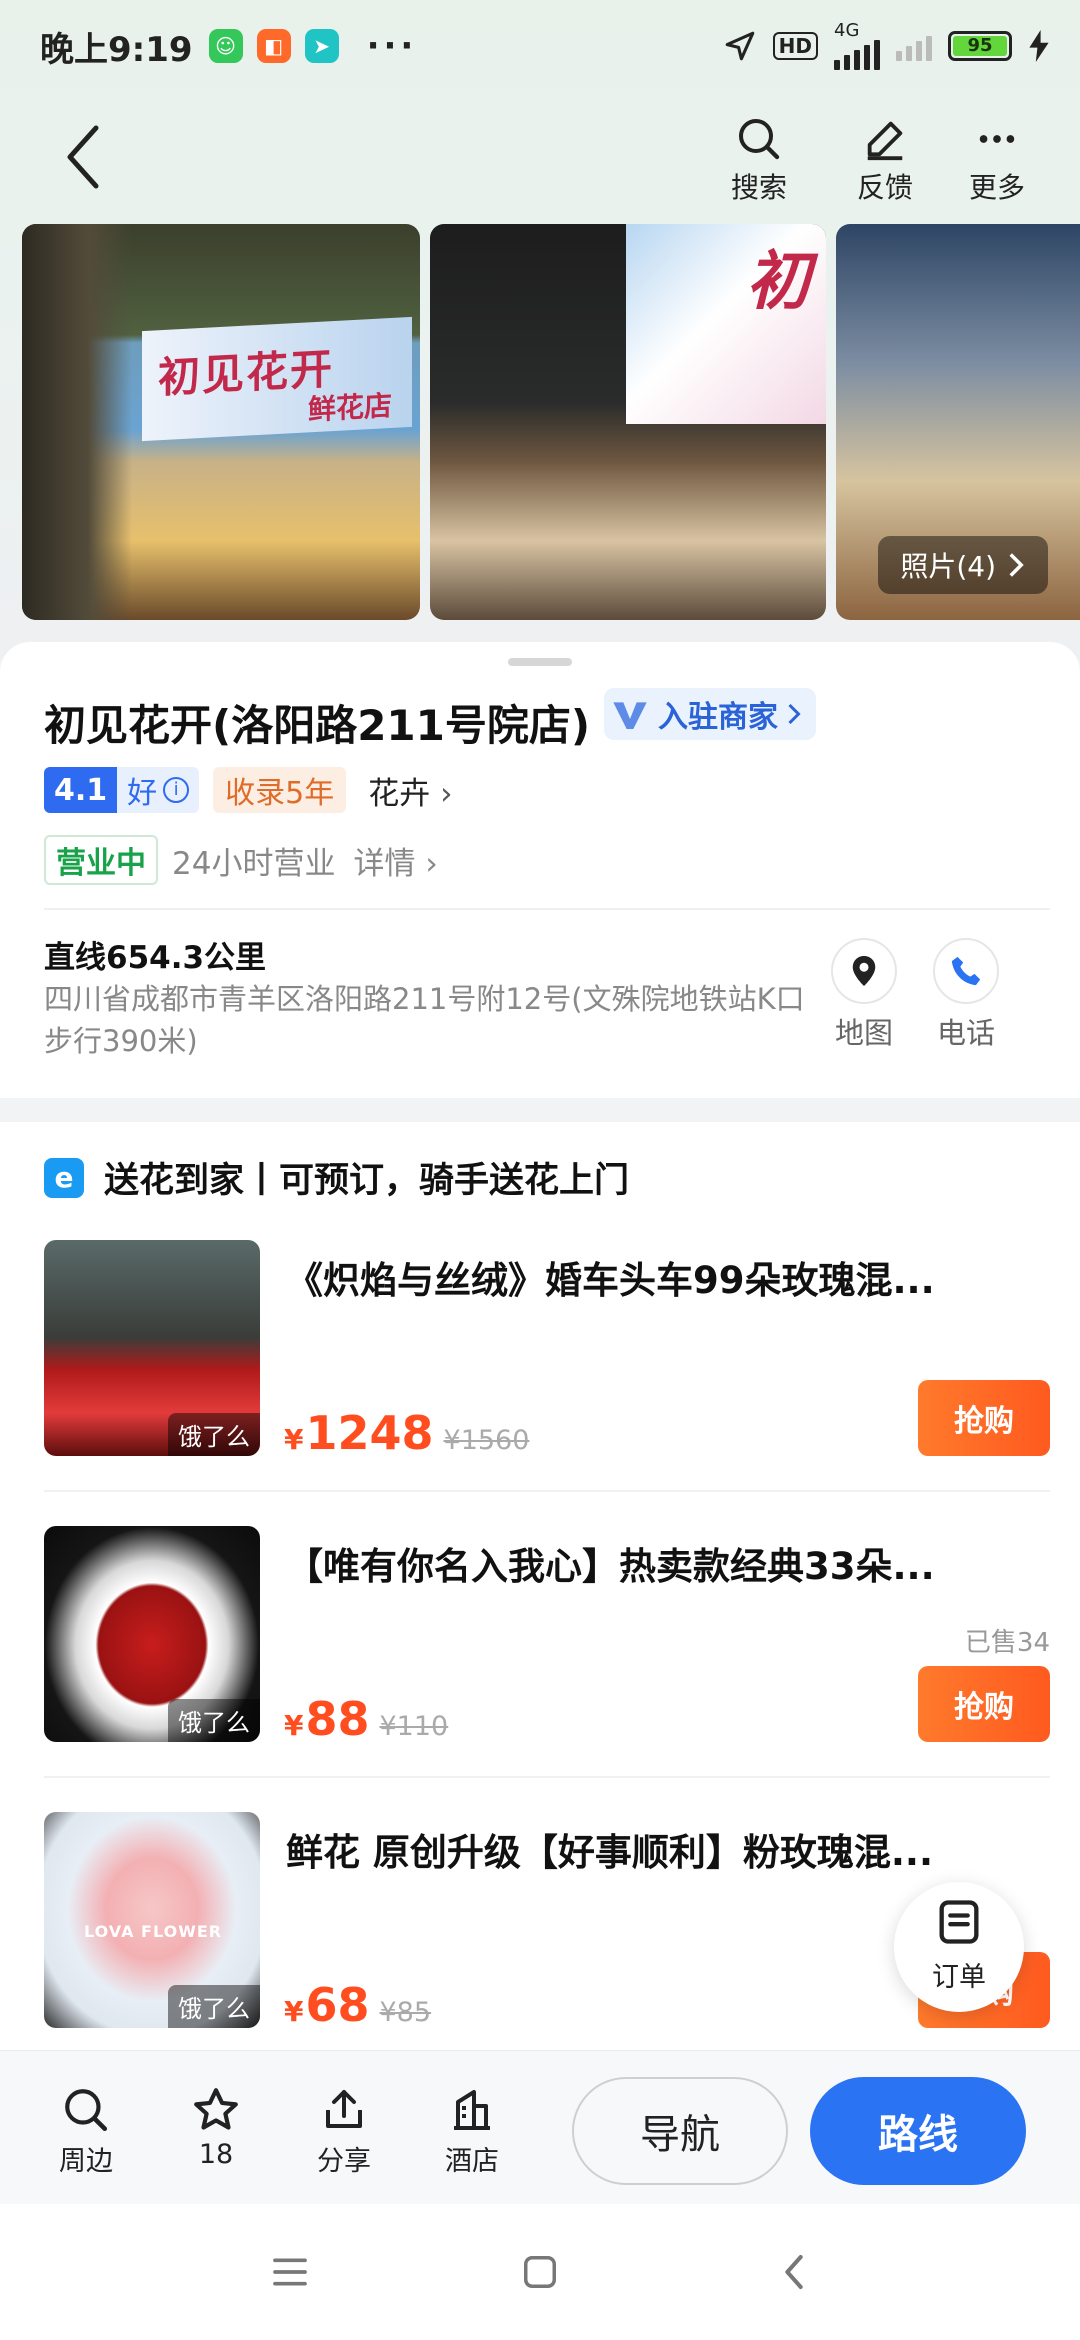 The width and height of the screenshot is (1080, 2340). Describe the element at coordinates (997, 159) in the screenshot. I see `more-button: 更多` at that location.